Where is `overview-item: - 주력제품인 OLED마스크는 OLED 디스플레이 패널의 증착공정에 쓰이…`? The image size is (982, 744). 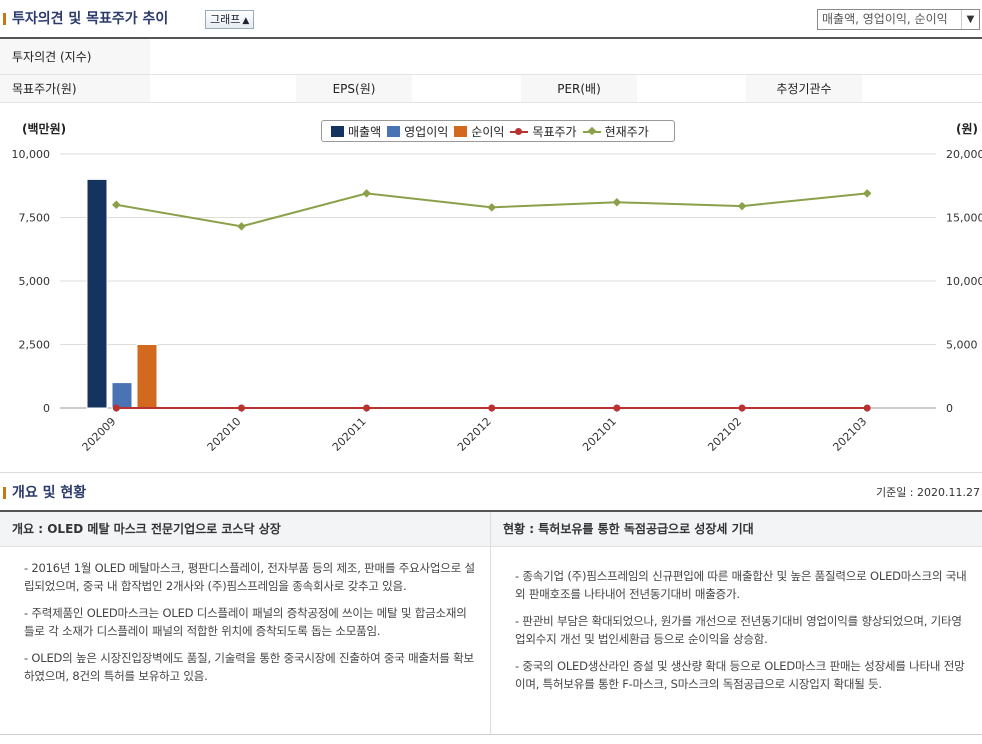 overview-item: - 주력제품인 OLED마스크는 OLED 디스플레이 패널의 증착공정에 쓰이… is located at coordinates (245, 622).